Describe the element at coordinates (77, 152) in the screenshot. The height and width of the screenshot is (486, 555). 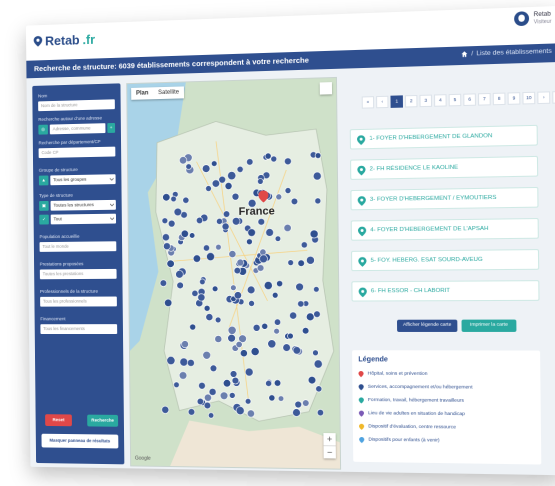
I see `departement-input: Code CP` at that location.